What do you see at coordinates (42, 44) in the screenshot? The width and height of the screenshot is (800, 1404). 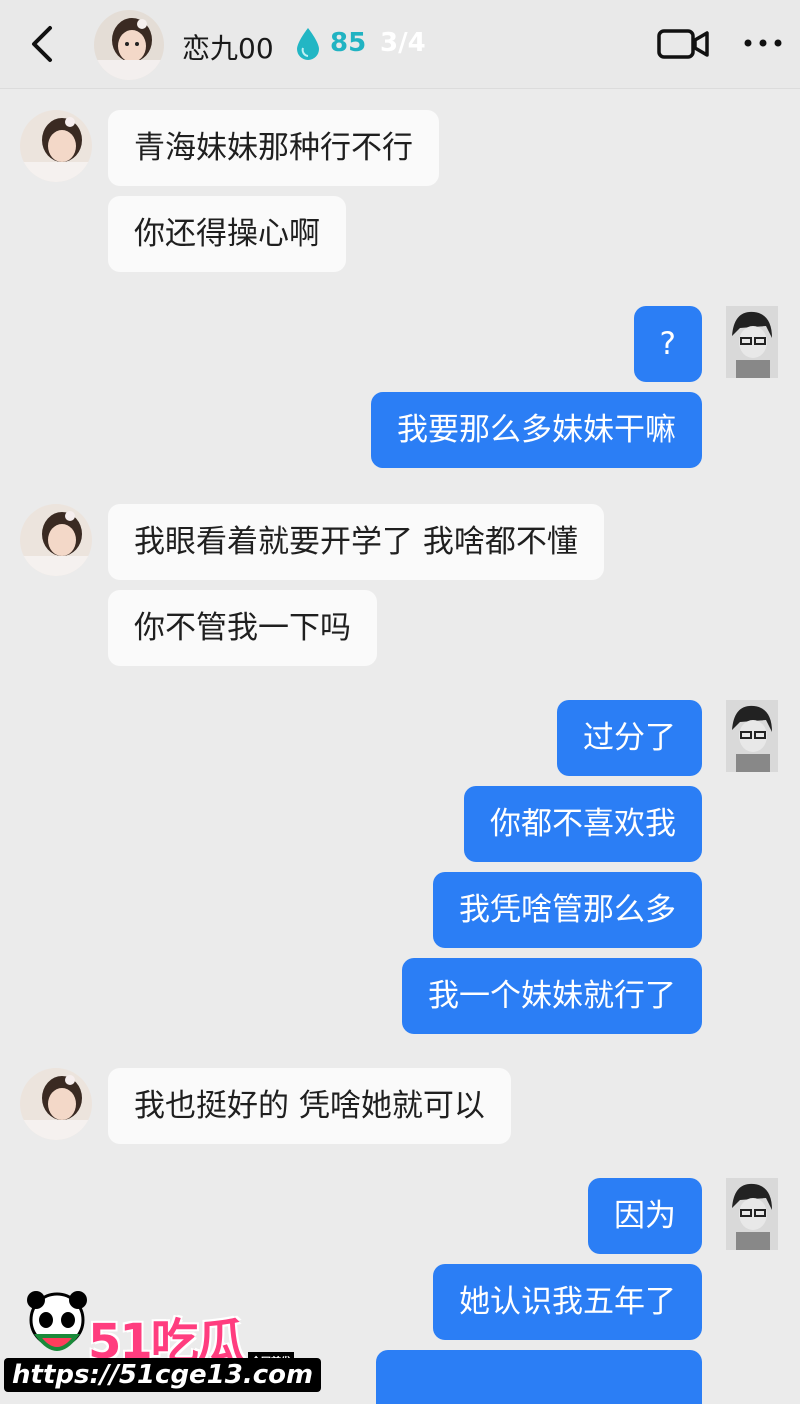 I see `back-icon` at bounding box center [42, 44].